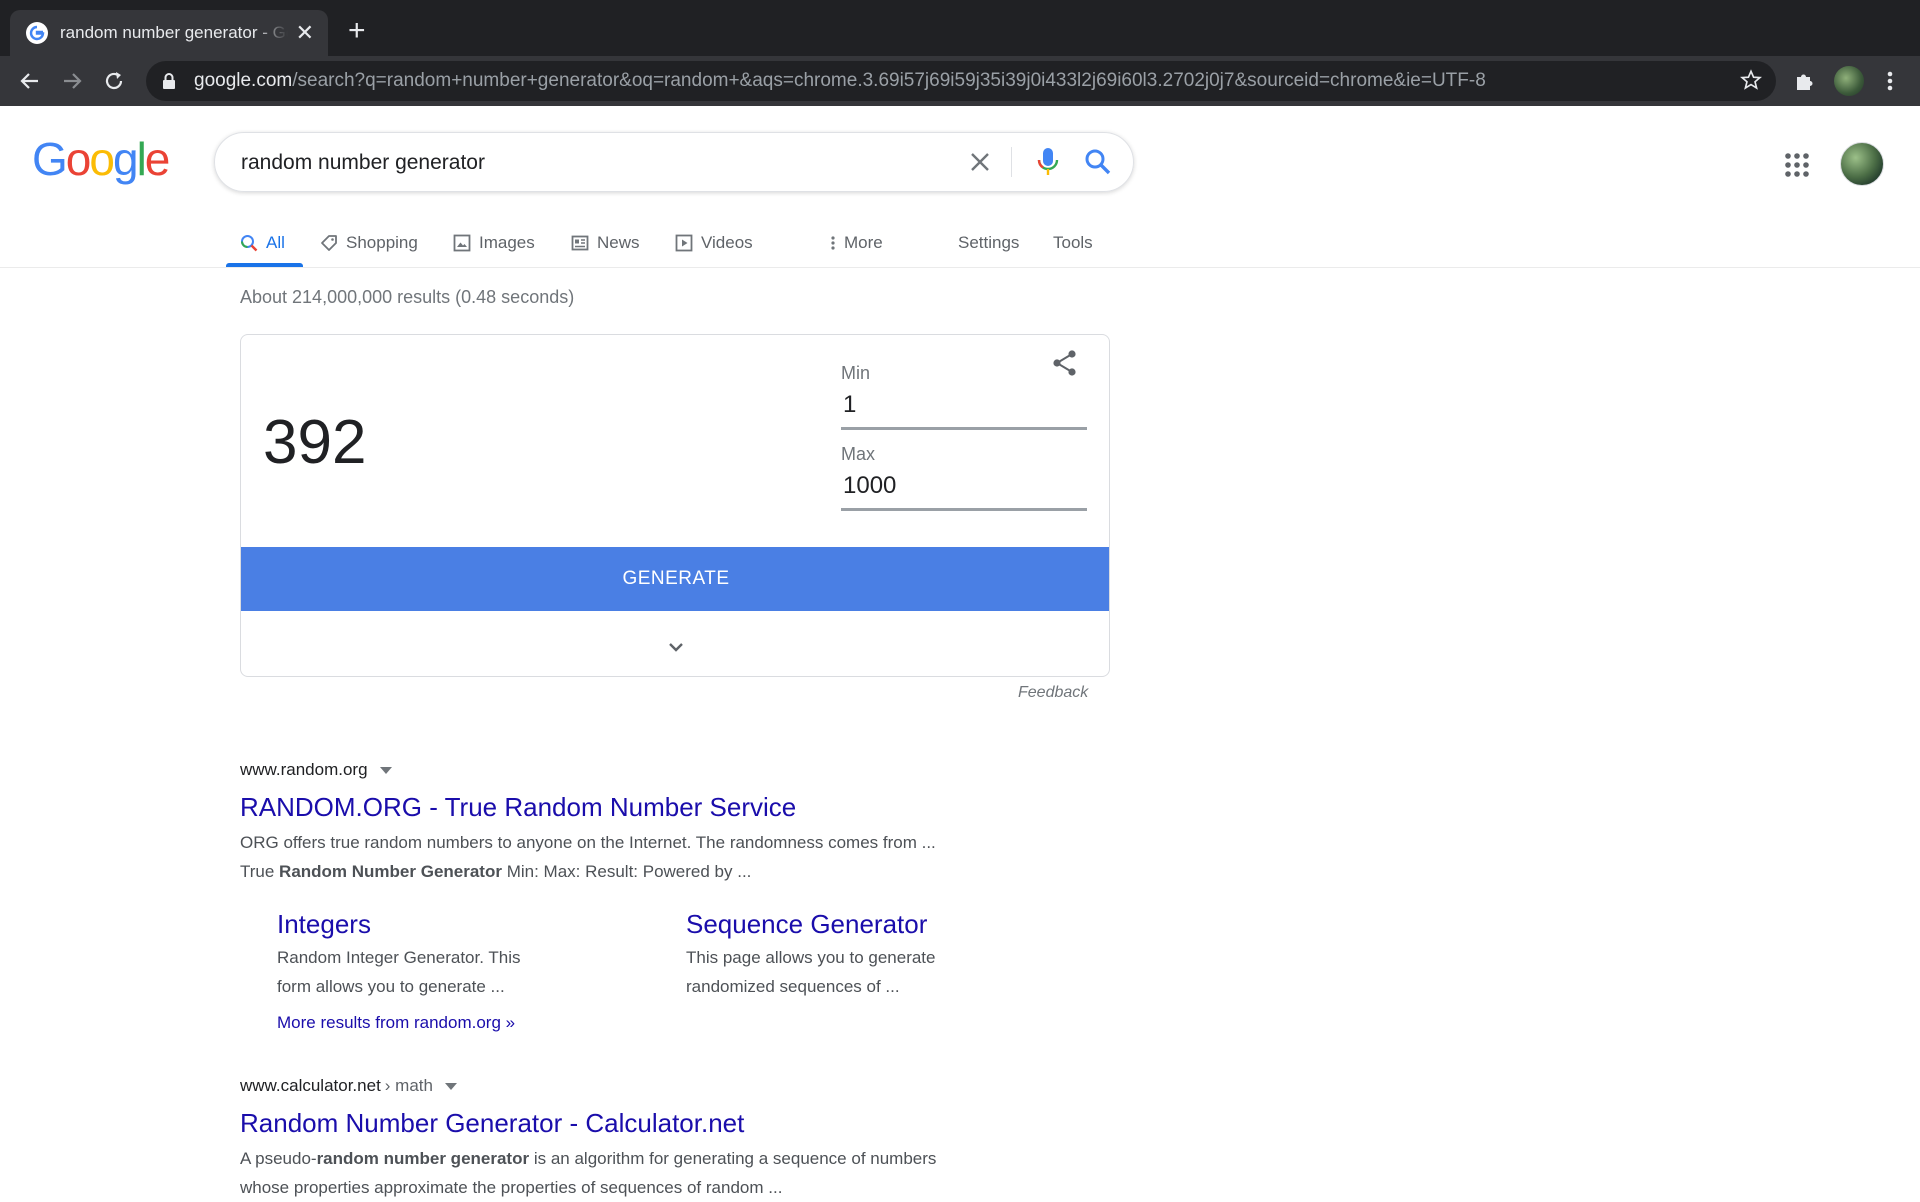 This screenshot has height=1202, width=1920. Describe the element at coordinates (423, 1158) in the screenshot. I see `snippet-bold: random number generator` at that location.